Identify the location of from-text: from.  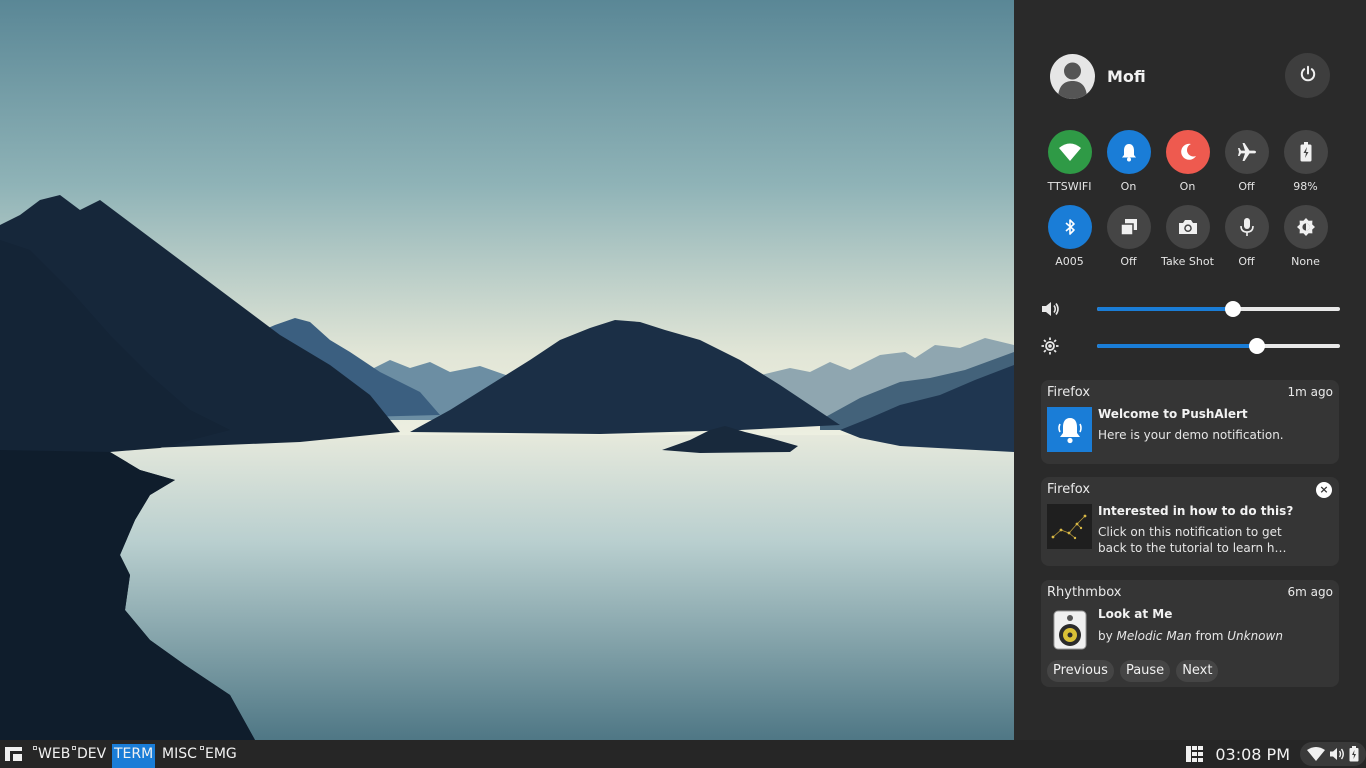
(1209, 636).